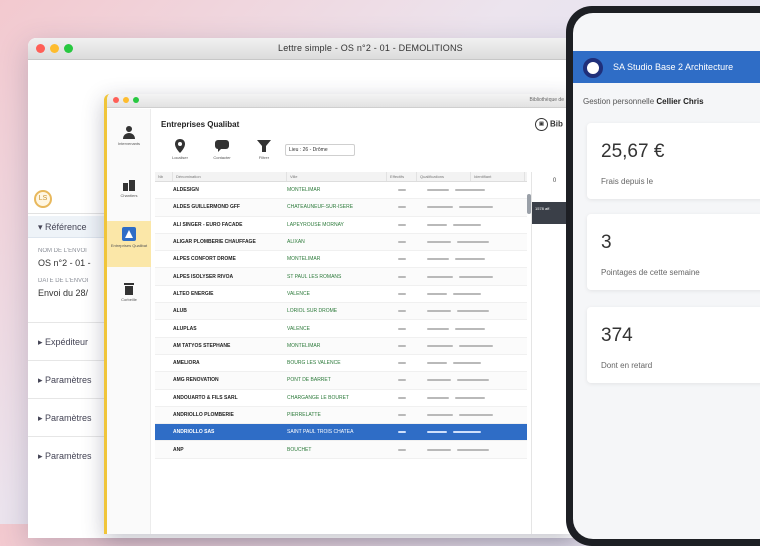 The image size is (760, 546). What do you see at coordinates (194, 432) in the screenshot?
I see `company-name-cell: ANDRIOLLO SAS` at bounding box center [194, 432].